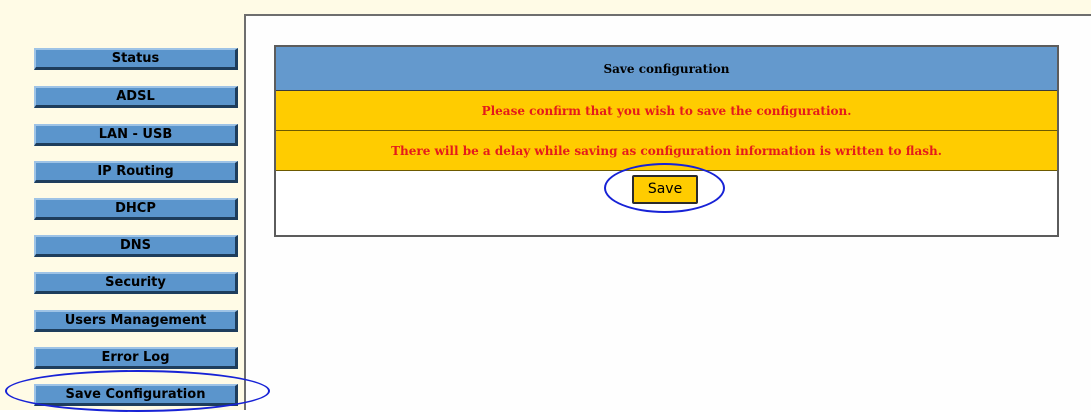 This screenshot has height=412, width=1091. Describe the element at coordinates (136, 358) in the screenshot. I see `nav-error-log: Error Log` at that location.